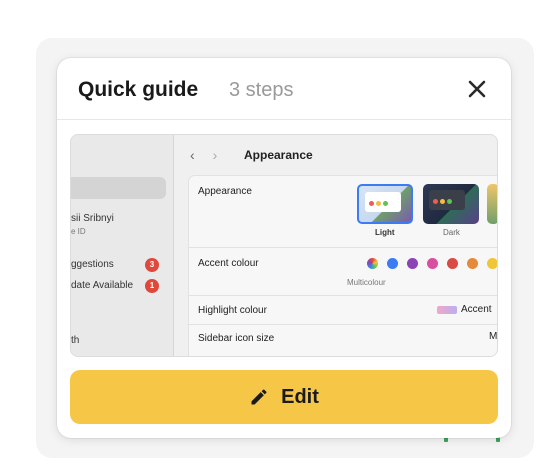 This screenshot has height=466, width=544. What do you see at coordinates (118, 188) in the screenshot?
I see `sidebar-search-field` at bounding box center [118, 188].